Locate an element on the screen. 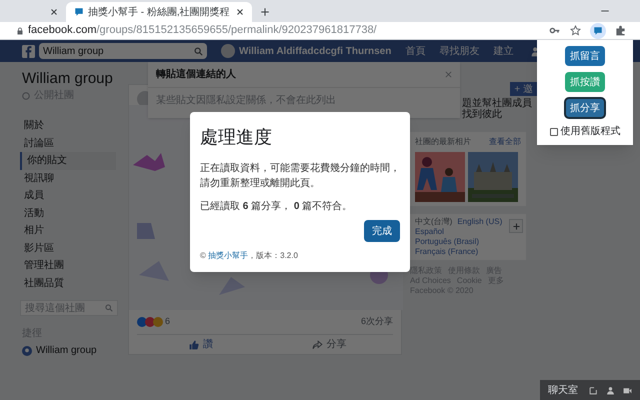  done-button: 完成 is located at coordinates (382, 231).